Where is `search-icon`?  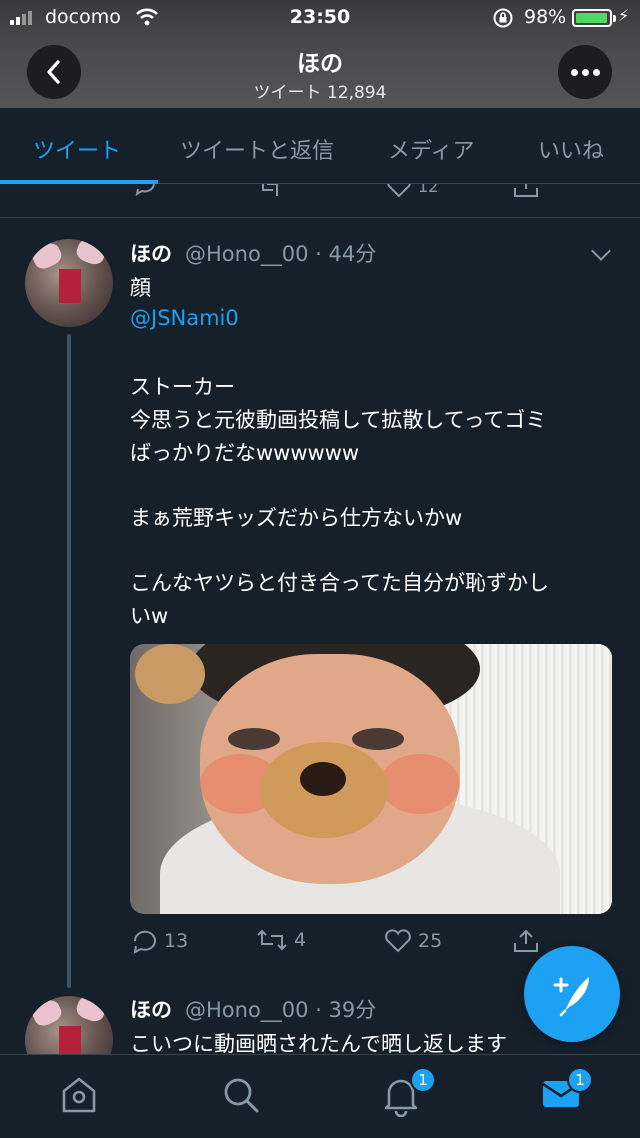
search-icon is located at coordinates (241, 1097).